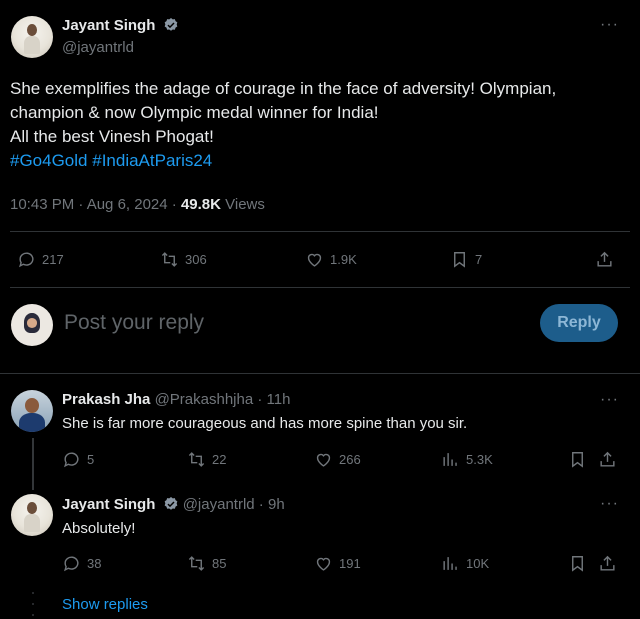 This screenshot has width=640, height=619. What do you see at coordinates (105, 604) in the screenshot?
I see `show-replies-link: Show replies` at bounding box center [105, 604].